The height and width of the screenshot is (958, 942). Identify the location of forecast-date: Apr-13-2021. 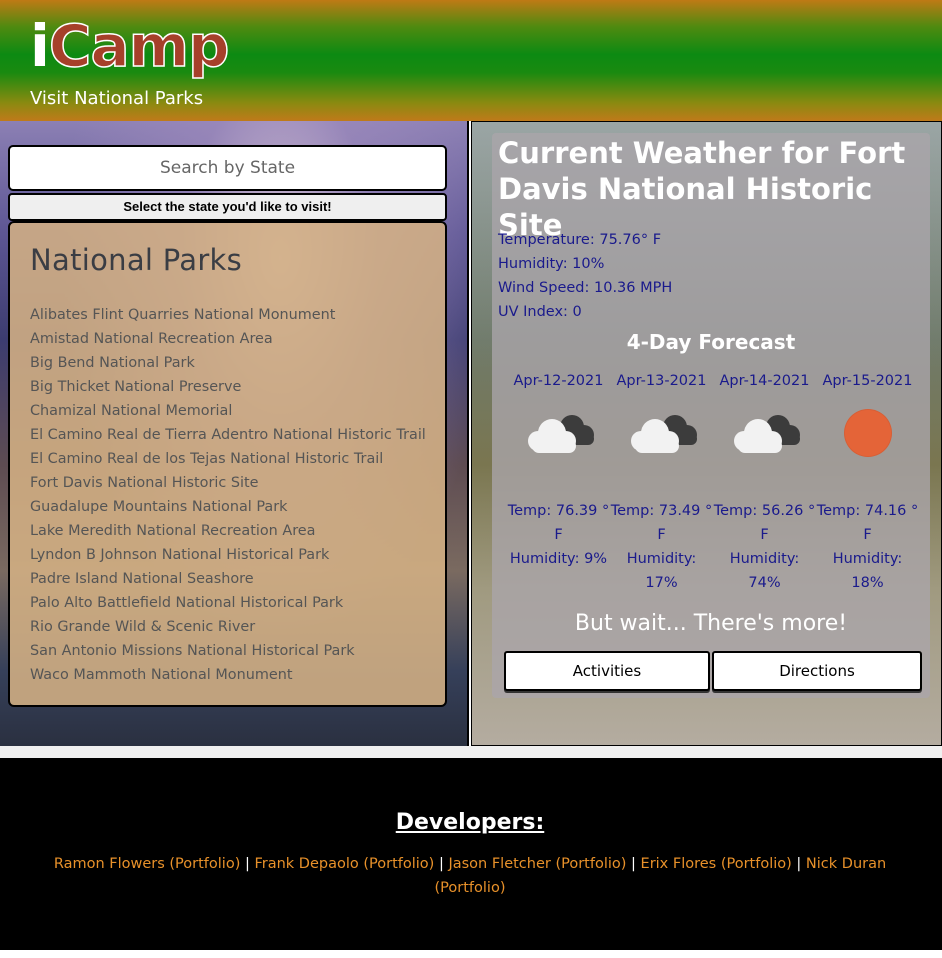
(661, 381).